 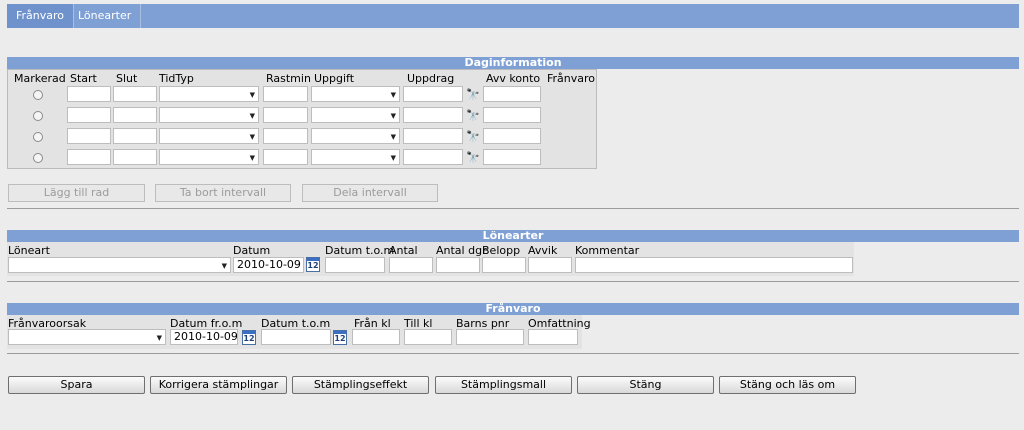 What do you see at coordinates (503, 385) in the screenshot?
I see `stamp-template-button: Stämplingsmall` at bounding box center [503, 385].